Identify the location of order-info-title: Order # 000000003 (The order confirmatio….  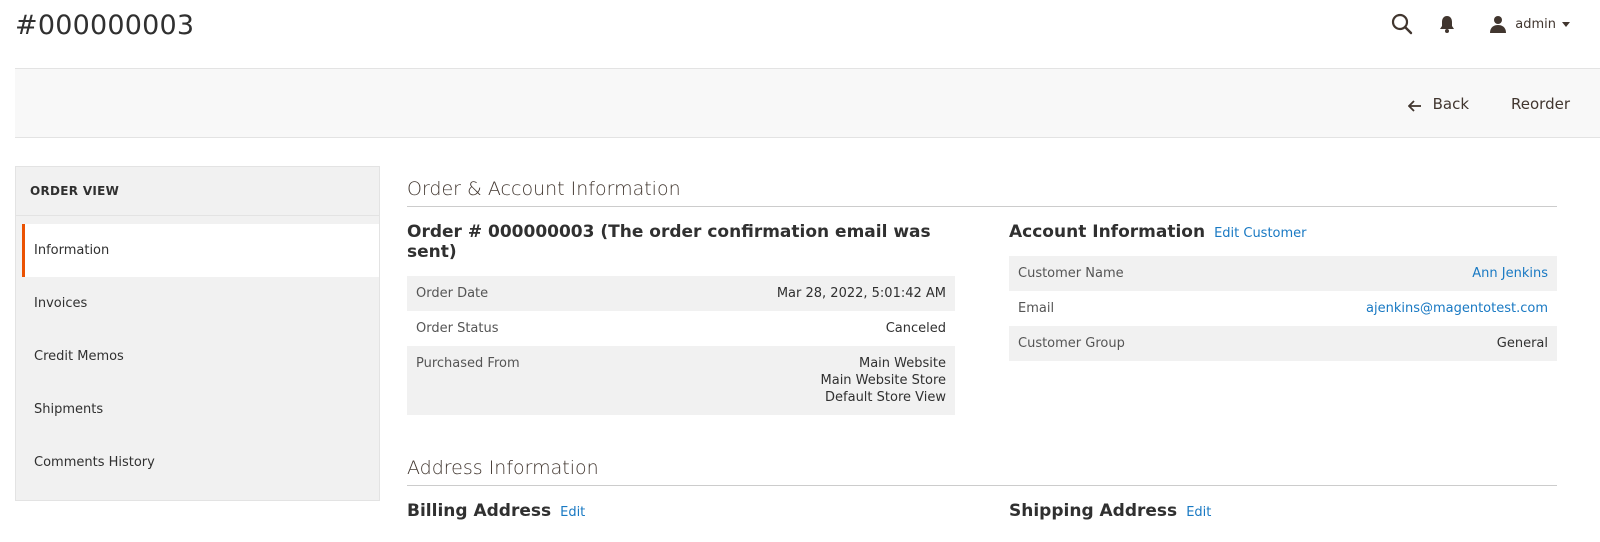
(681, 242).